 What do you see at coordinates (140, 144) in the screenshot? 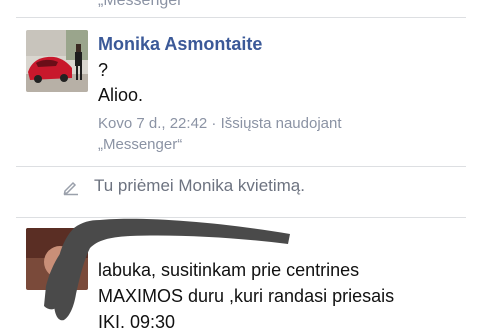
I see `sent-via-app: „Messenger“` at bounding box center [140, 144].